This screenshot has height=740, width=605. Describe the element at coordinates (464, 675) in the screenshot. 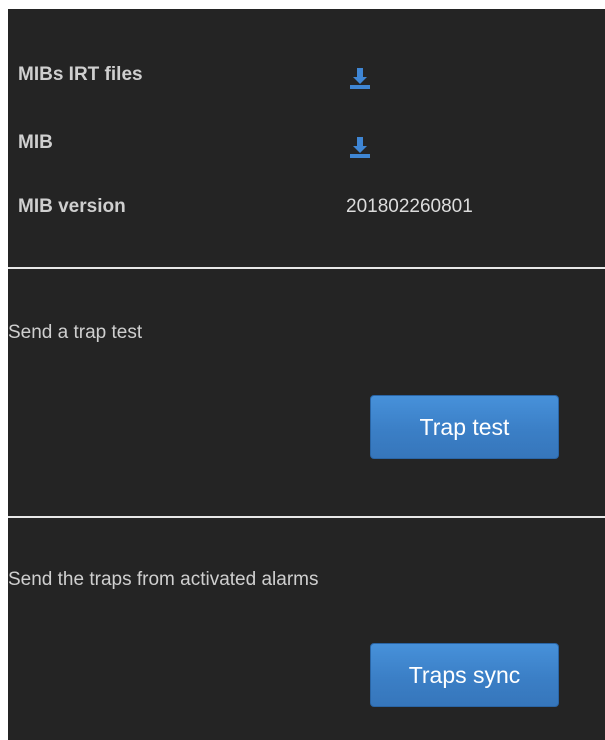

I see `traps-sync-button: Traps sync` at that location.